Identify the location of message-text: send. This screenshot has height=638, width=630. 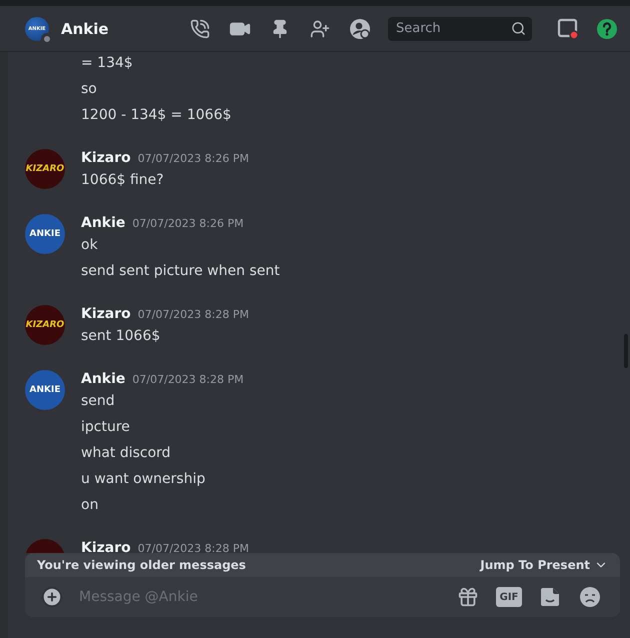
(98, 401).